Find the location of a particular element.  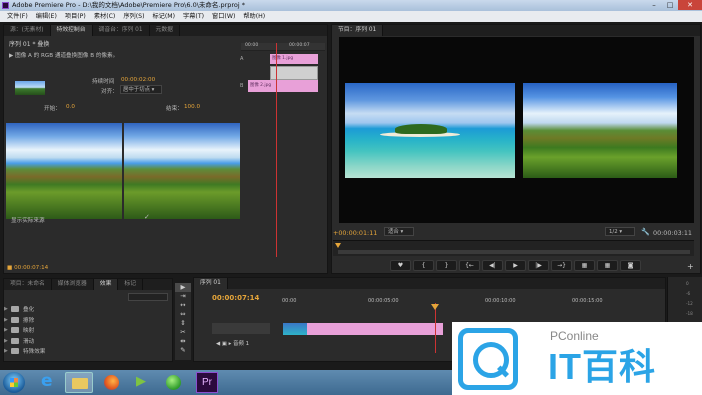

grassland-scene is located at coordinates (600, 130).